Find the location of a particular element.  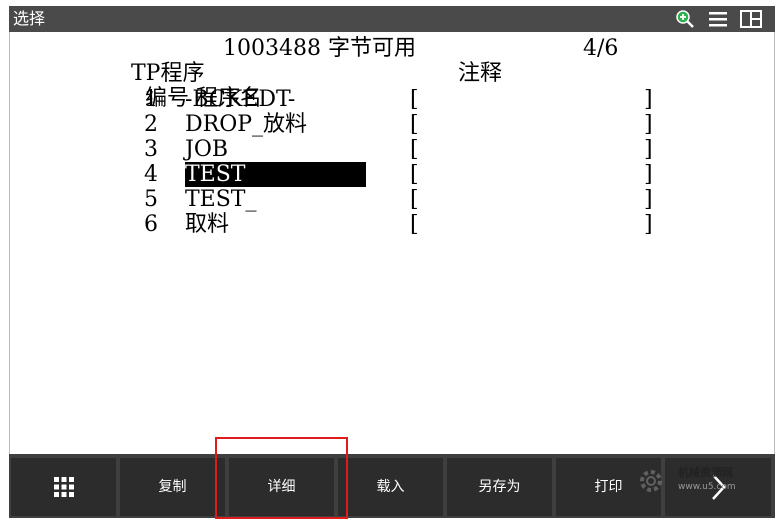

menu-grid-button is located at coordinates (63, 487).